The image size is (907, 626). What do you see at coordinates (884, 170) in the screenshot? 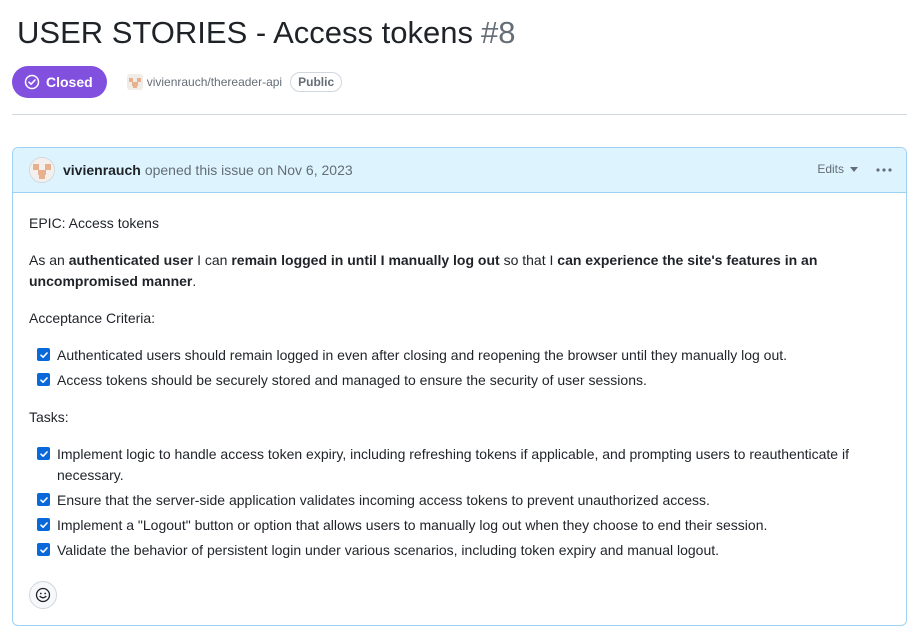
I see `kebab-icon` at bounding box center [884, 170].